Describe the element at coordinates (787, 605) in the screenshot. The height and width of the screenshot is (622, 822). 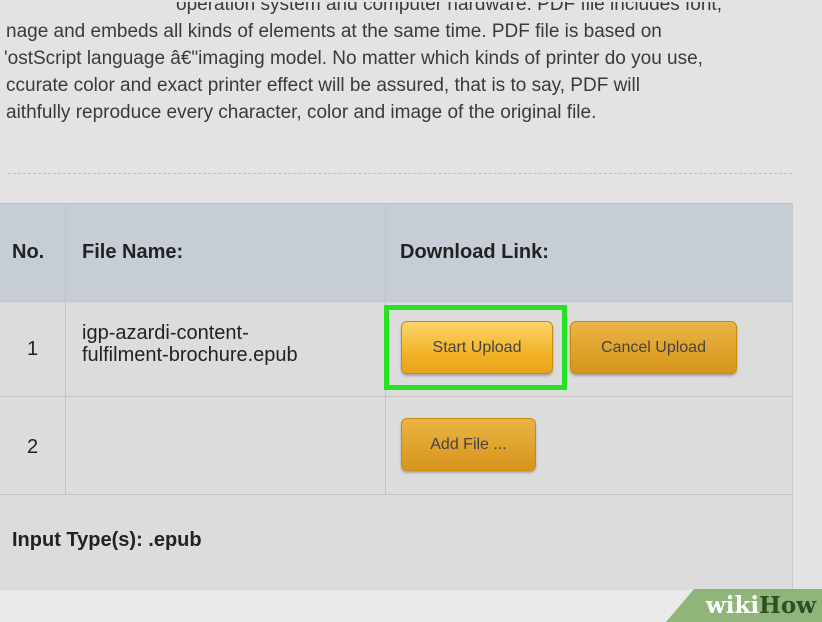
I see `watermark-how: How` at that location.